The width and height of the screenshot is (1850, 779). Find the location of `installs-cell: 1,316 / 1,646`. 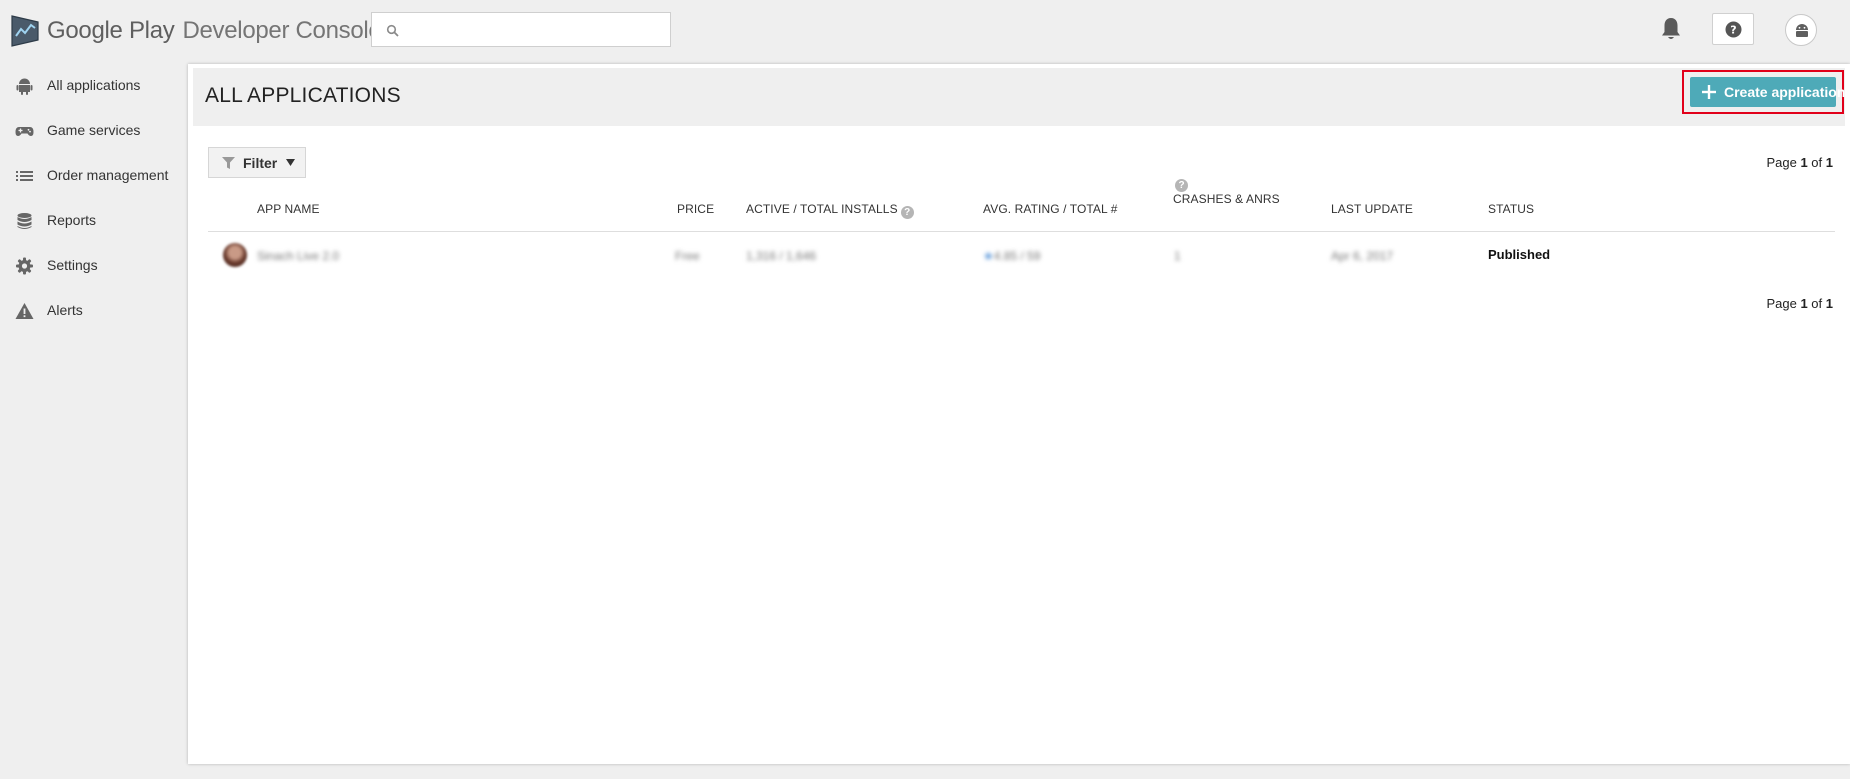

installs-cell: 1,316 / 1,646 is located at coordinates (781, 256).